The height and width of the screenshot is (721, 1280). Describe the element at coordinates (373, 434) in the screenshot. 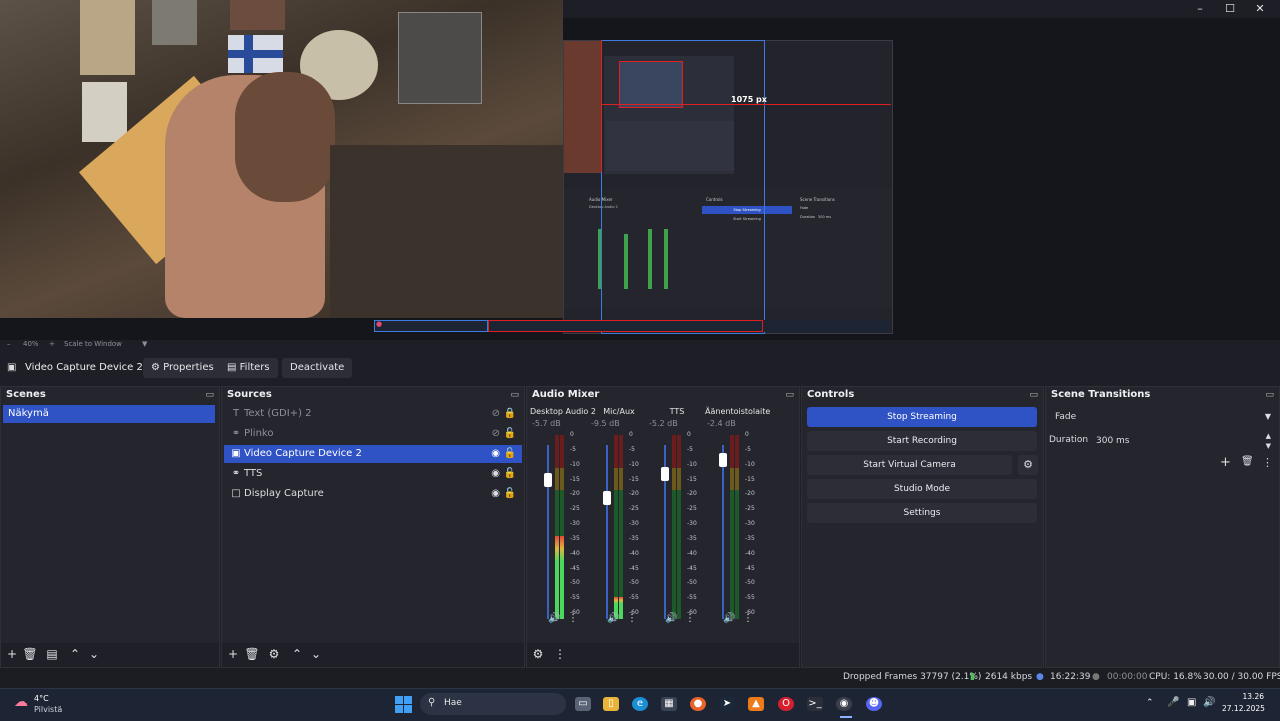

I see `source-item: ⚭ Plinko ⊘ 🔓` at that location.